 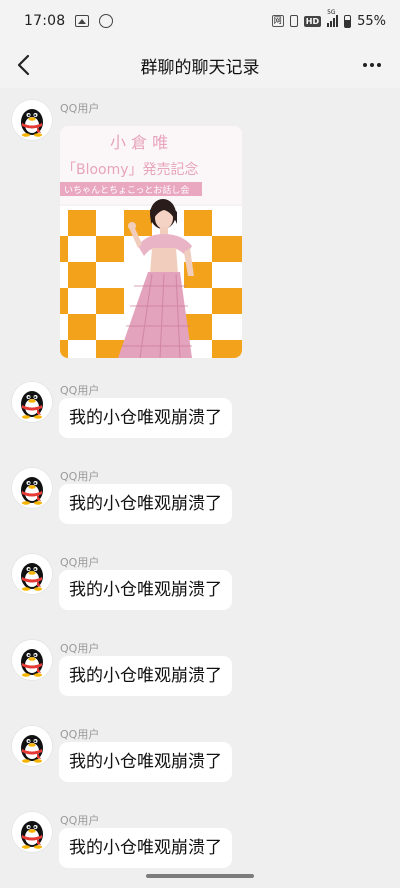 I want to click on battery-icon, so click(x=348, y=21).